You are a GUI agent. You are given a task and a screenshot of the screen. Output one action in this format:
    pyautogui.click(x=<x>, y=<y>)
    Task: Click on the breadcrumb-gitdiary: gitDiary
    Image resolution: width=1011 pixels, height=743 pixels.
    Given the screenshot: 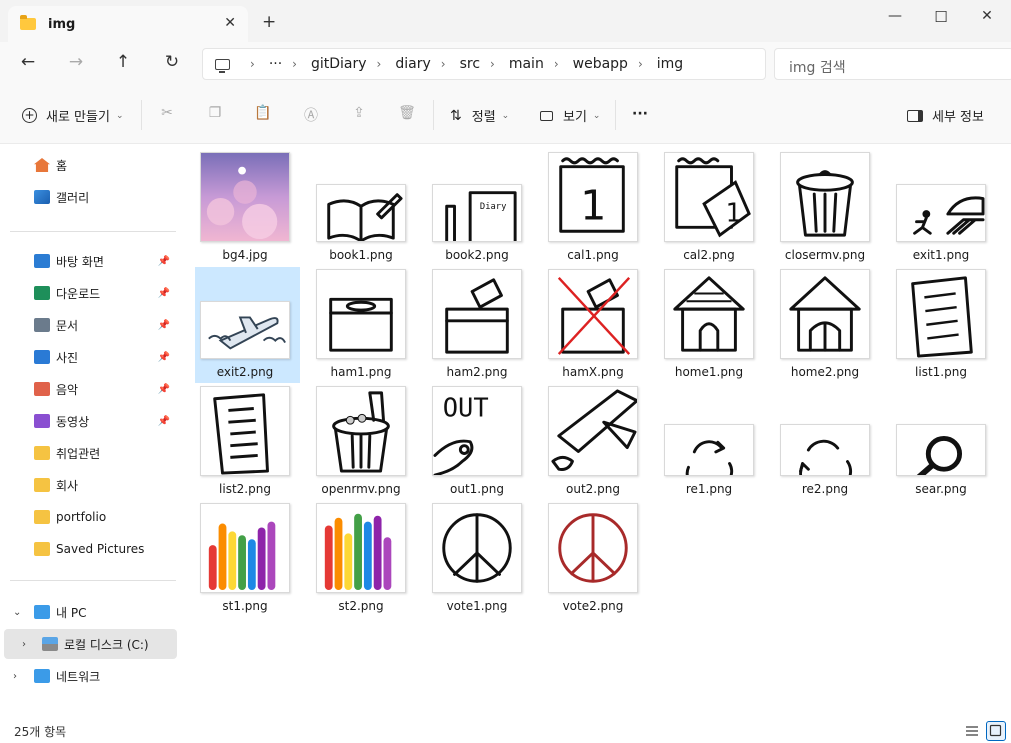 What is the action you would take?
    pyautogui.click(x=339, y=64)
    